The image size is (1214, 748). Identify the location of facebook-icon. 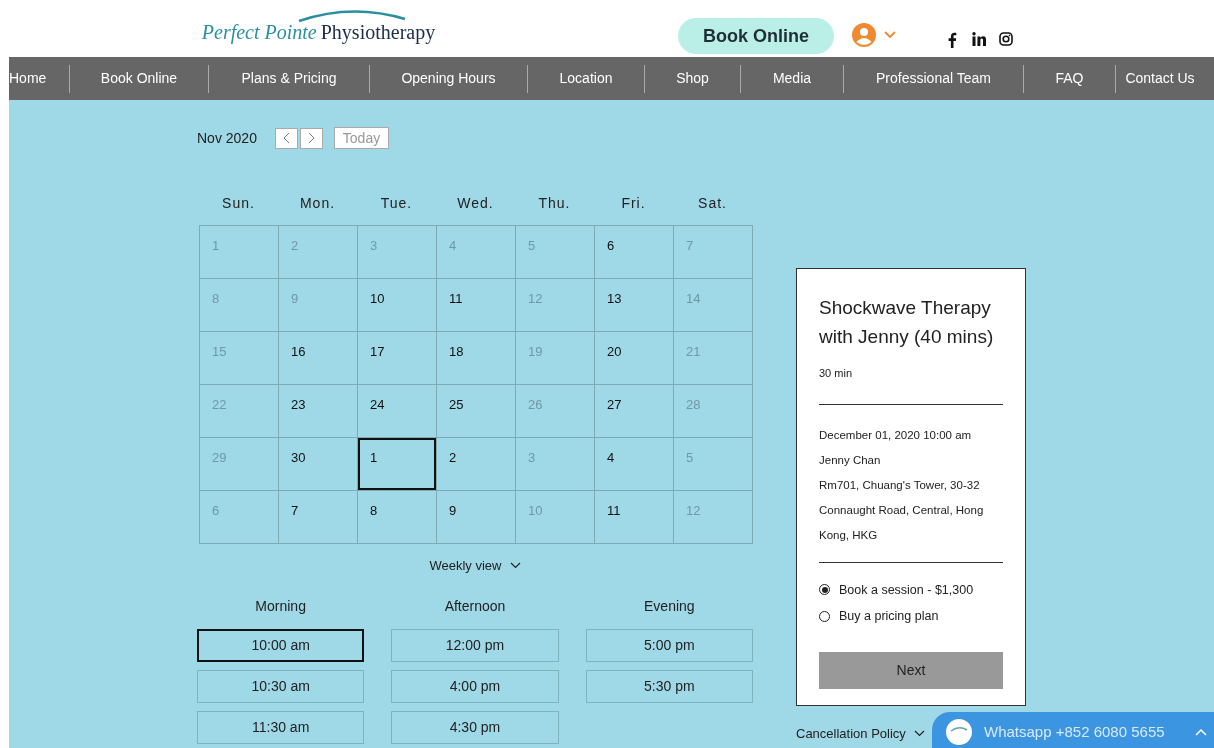
(952, 40).